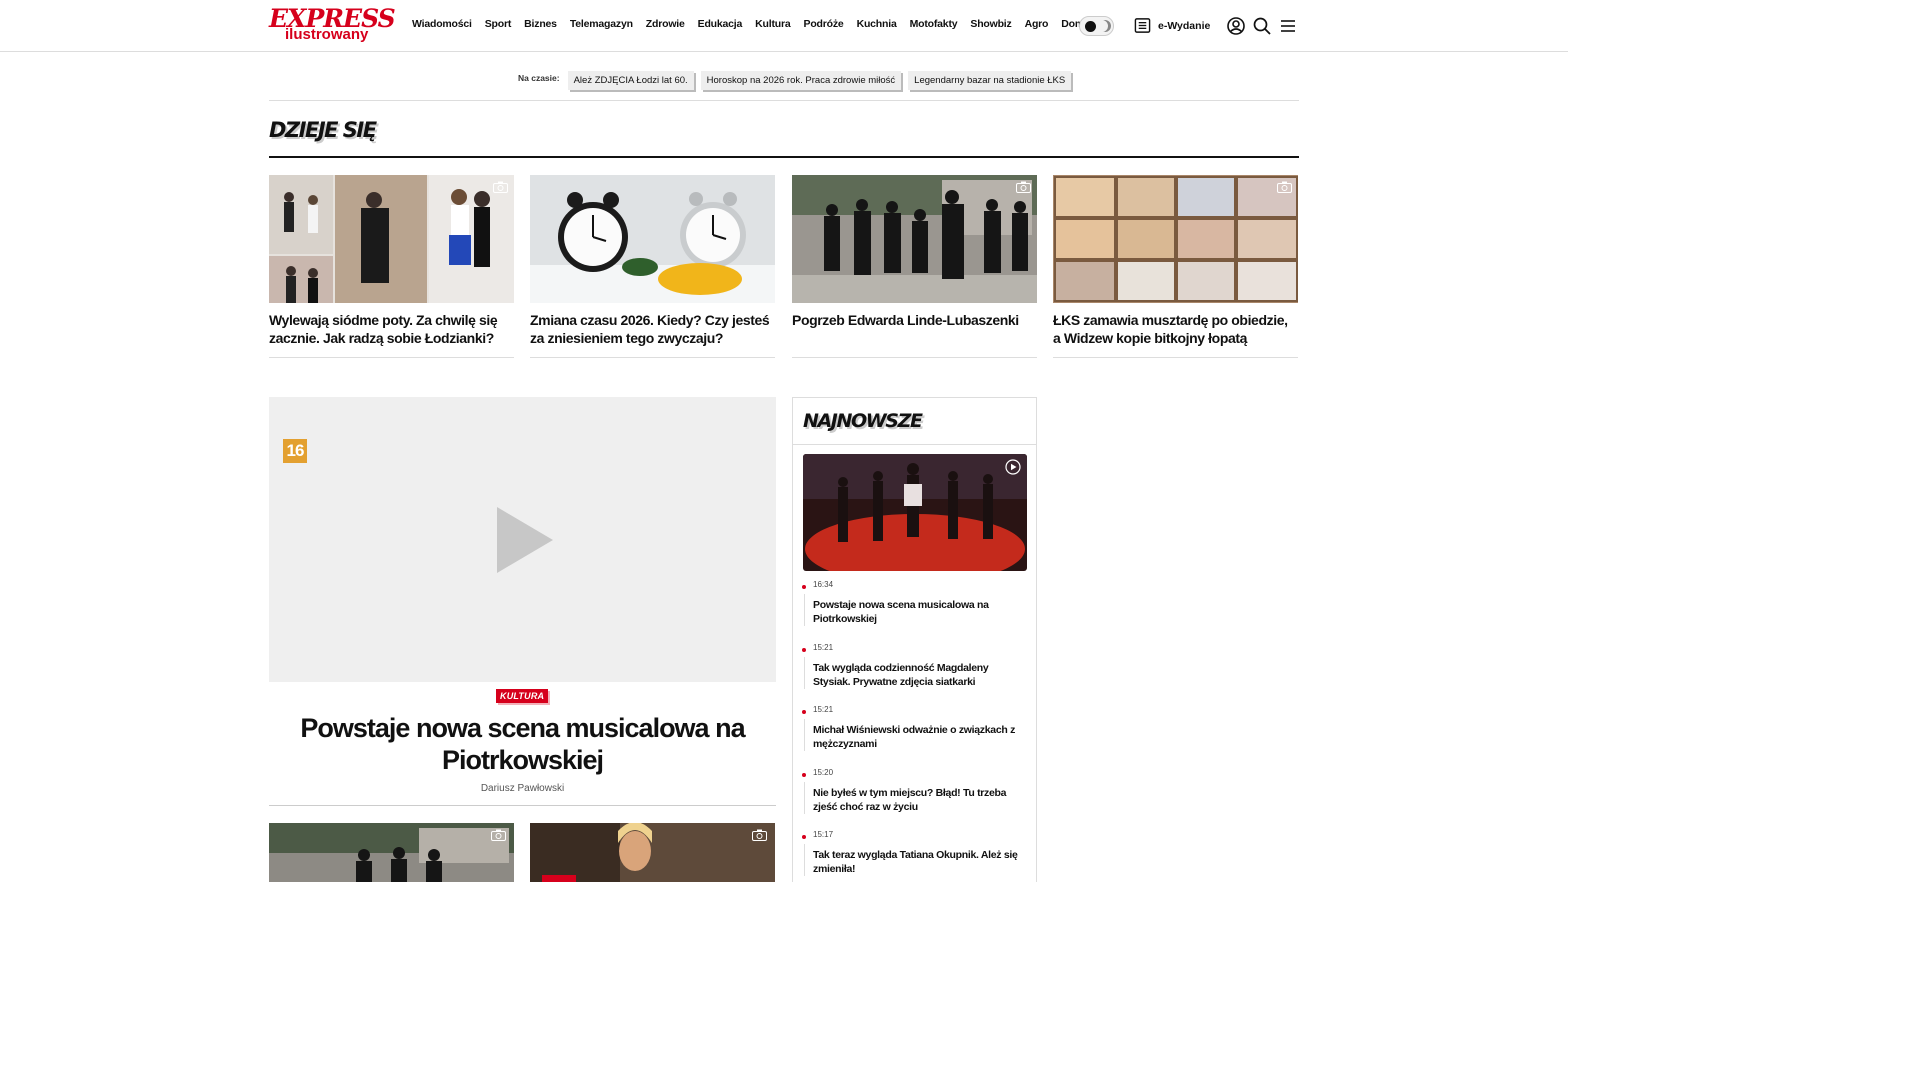  I want to click on hamburger-menu-icon, so click(1288, 26).